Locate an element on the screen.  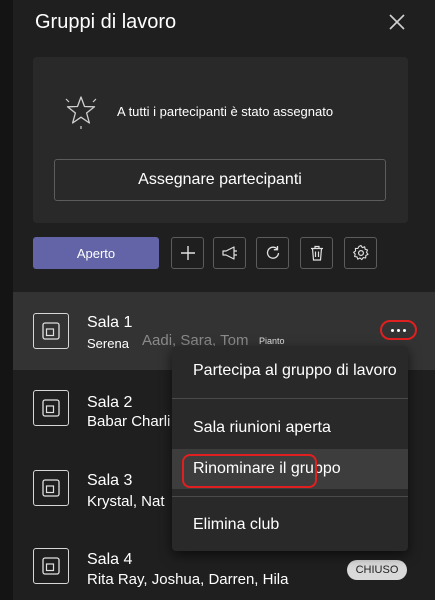
announce-icon is located at coordinates (229, 253).